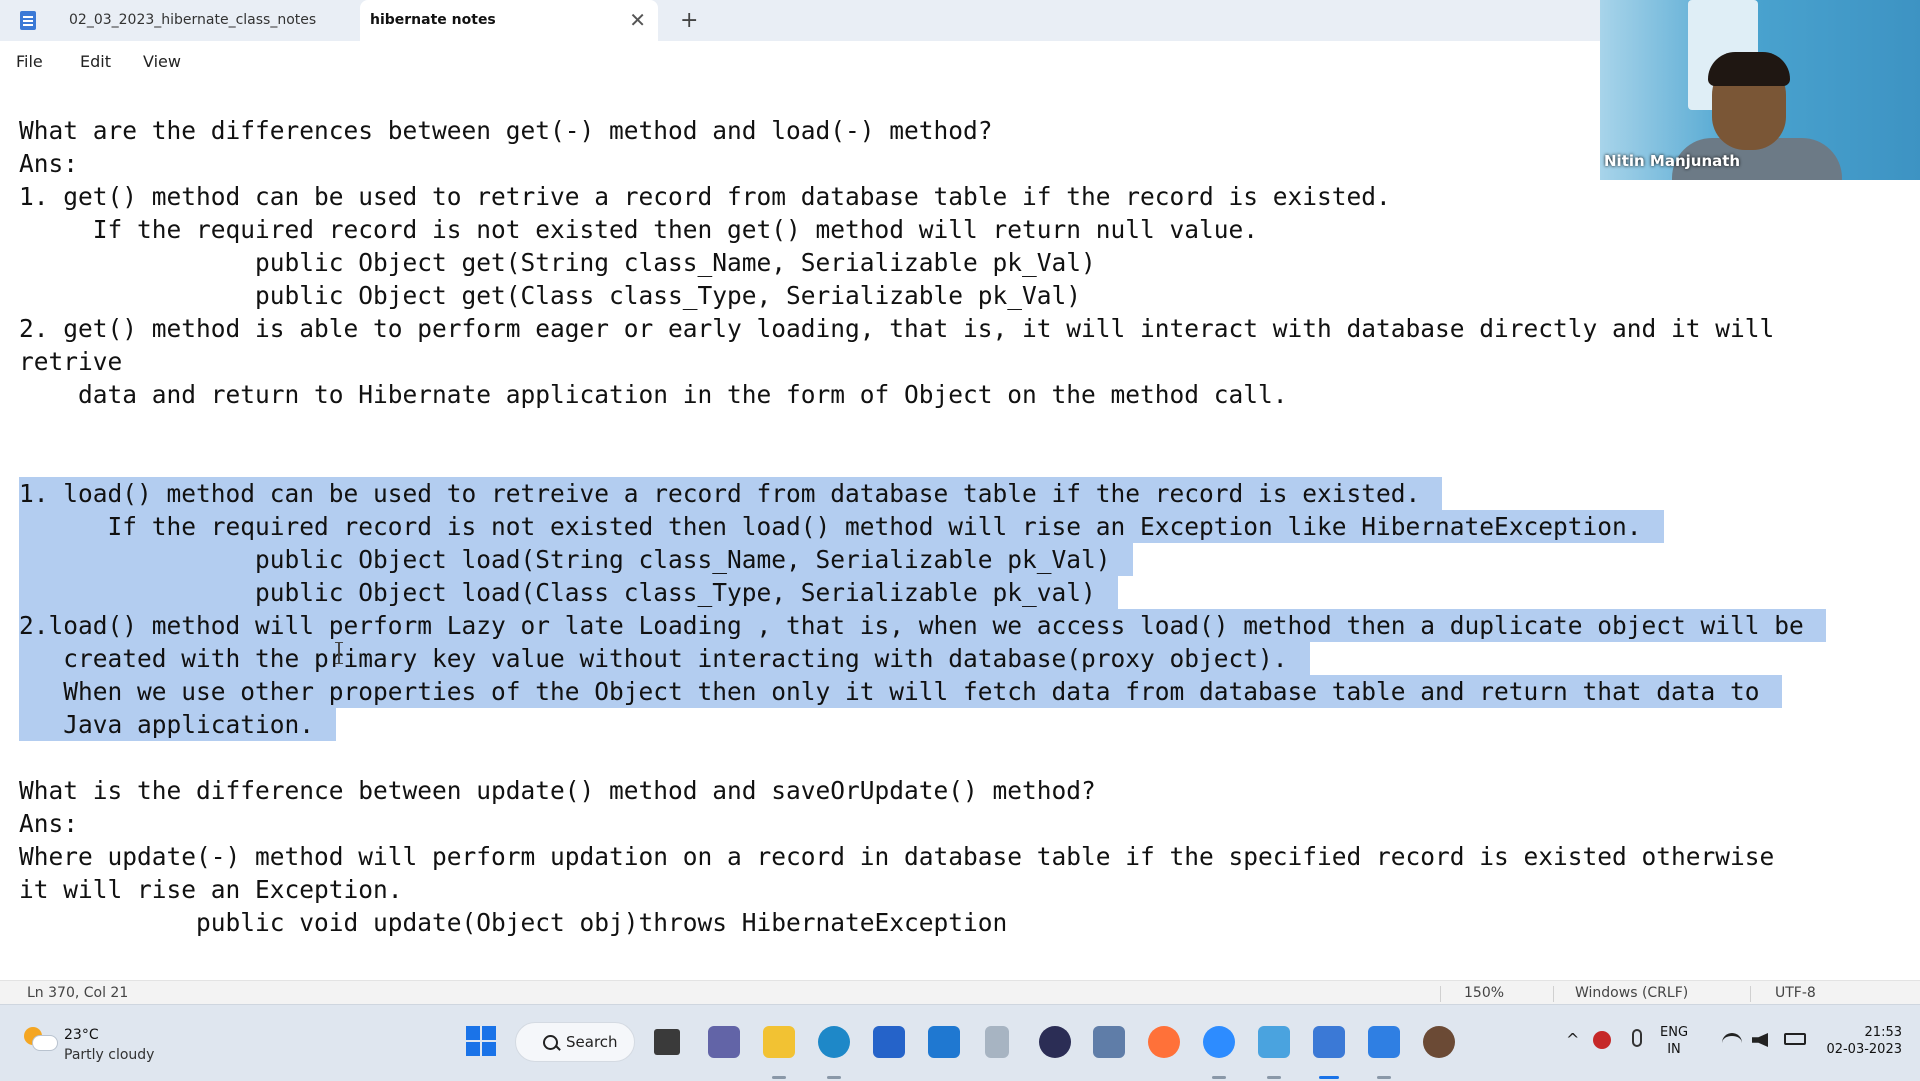 This screenshot has height=1081, width=1920. Describe the element at coordinates (1329, 1077) in the screenshot. I see `active-app-indicator` at that location.